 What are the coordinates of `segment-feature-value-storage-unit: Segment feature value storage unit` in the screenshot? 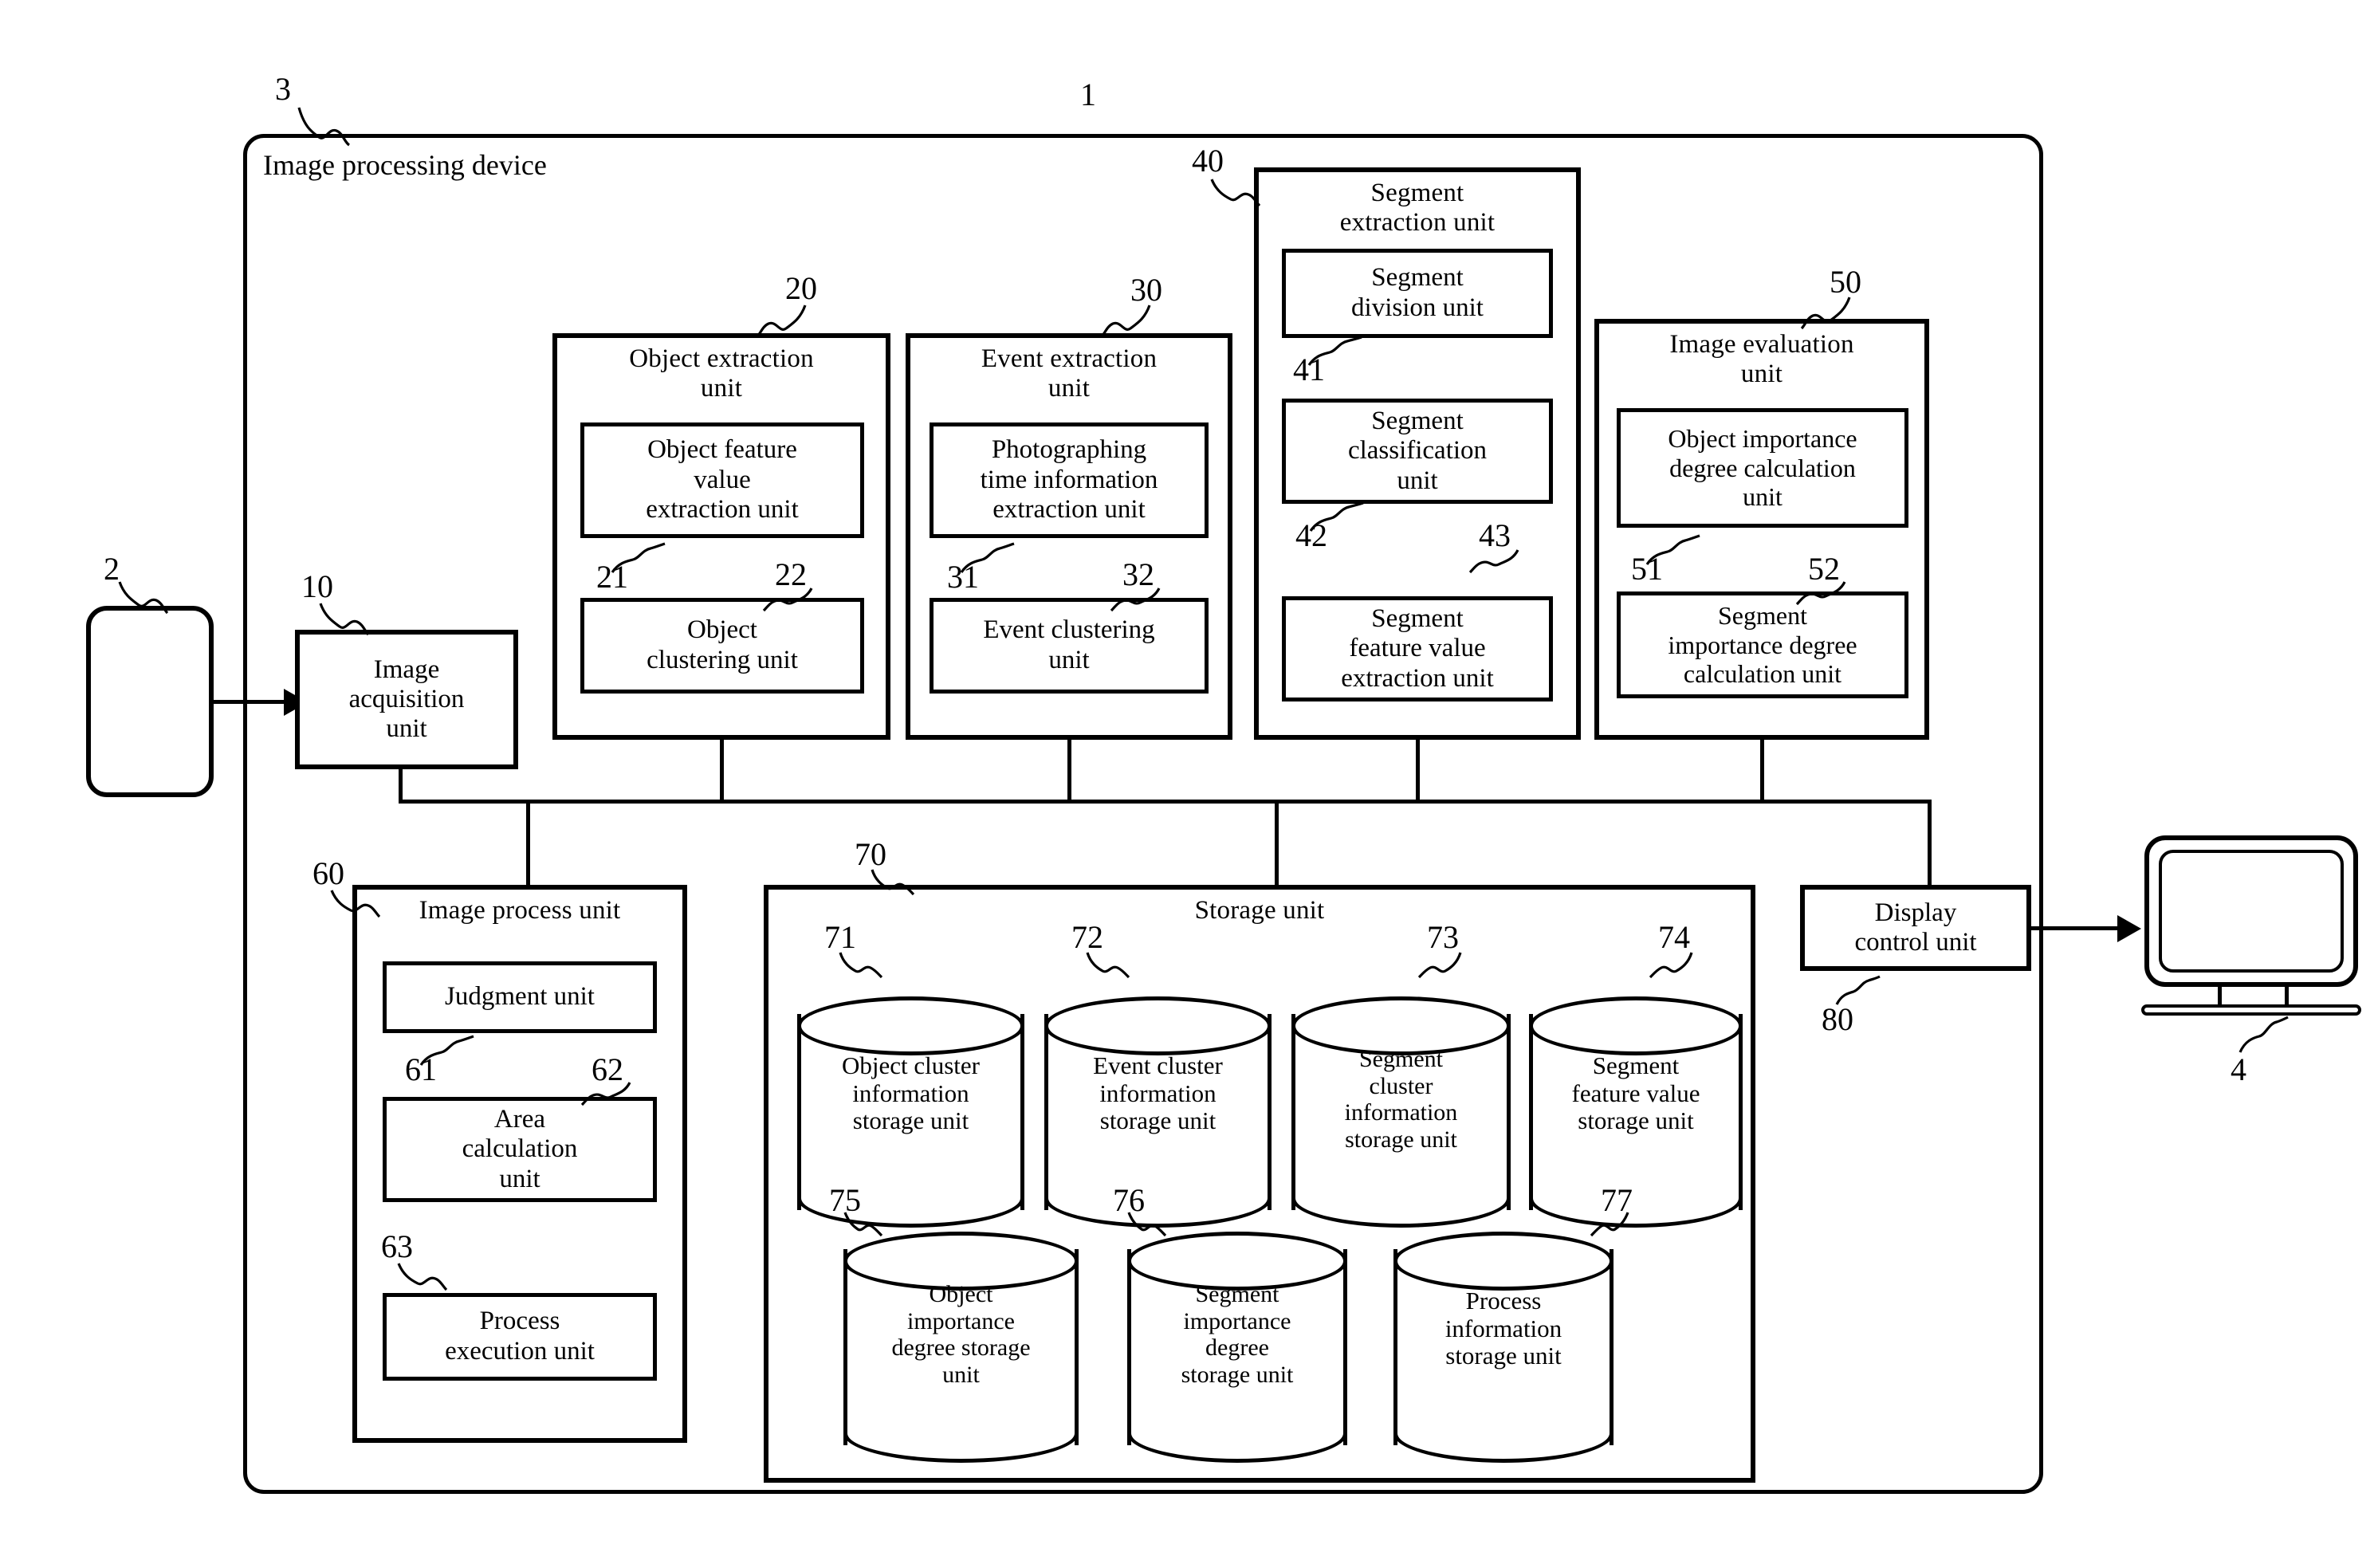 It's located at (1636, 1112).